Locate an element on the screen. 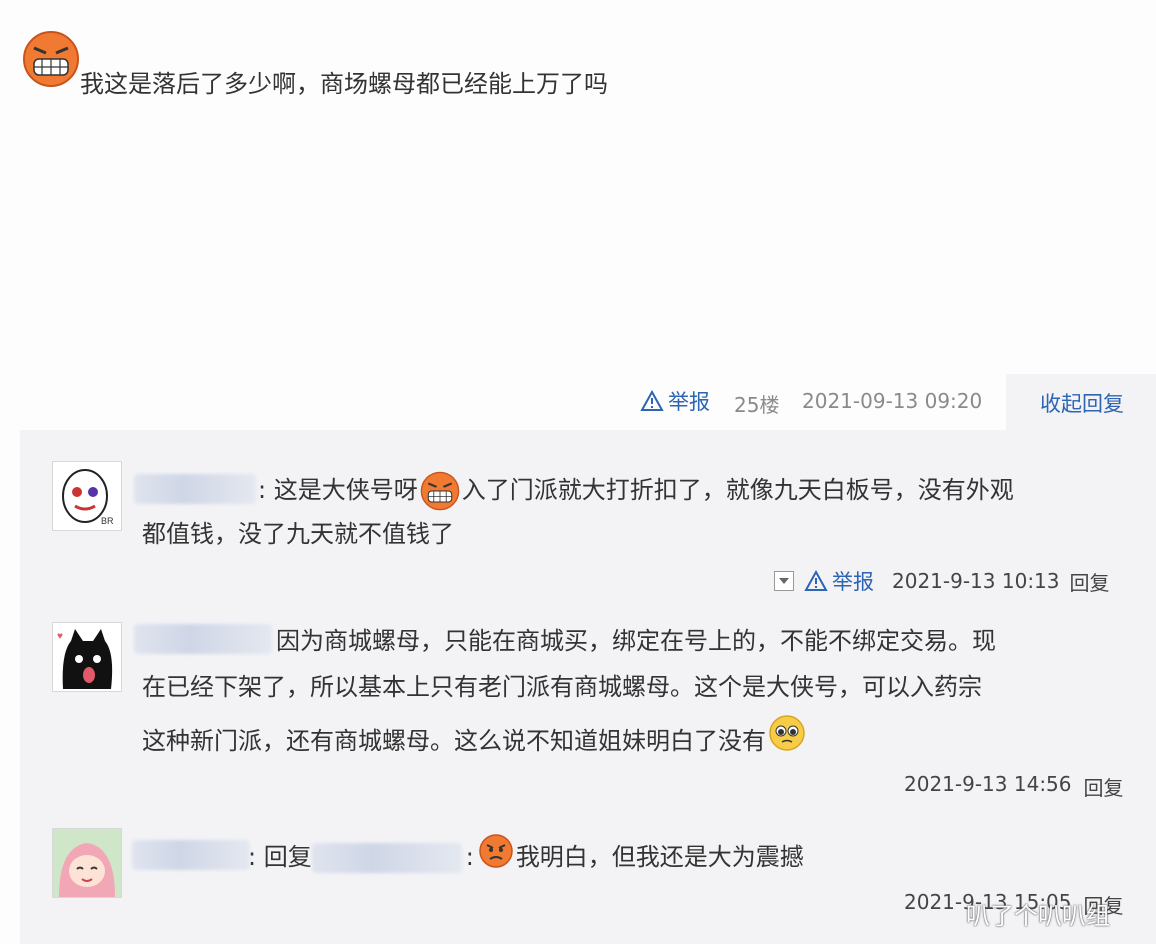 This screenshot has height=944, width=1156. watermark: 叭了个叭叭组 is located at coordinates (1038, 916).